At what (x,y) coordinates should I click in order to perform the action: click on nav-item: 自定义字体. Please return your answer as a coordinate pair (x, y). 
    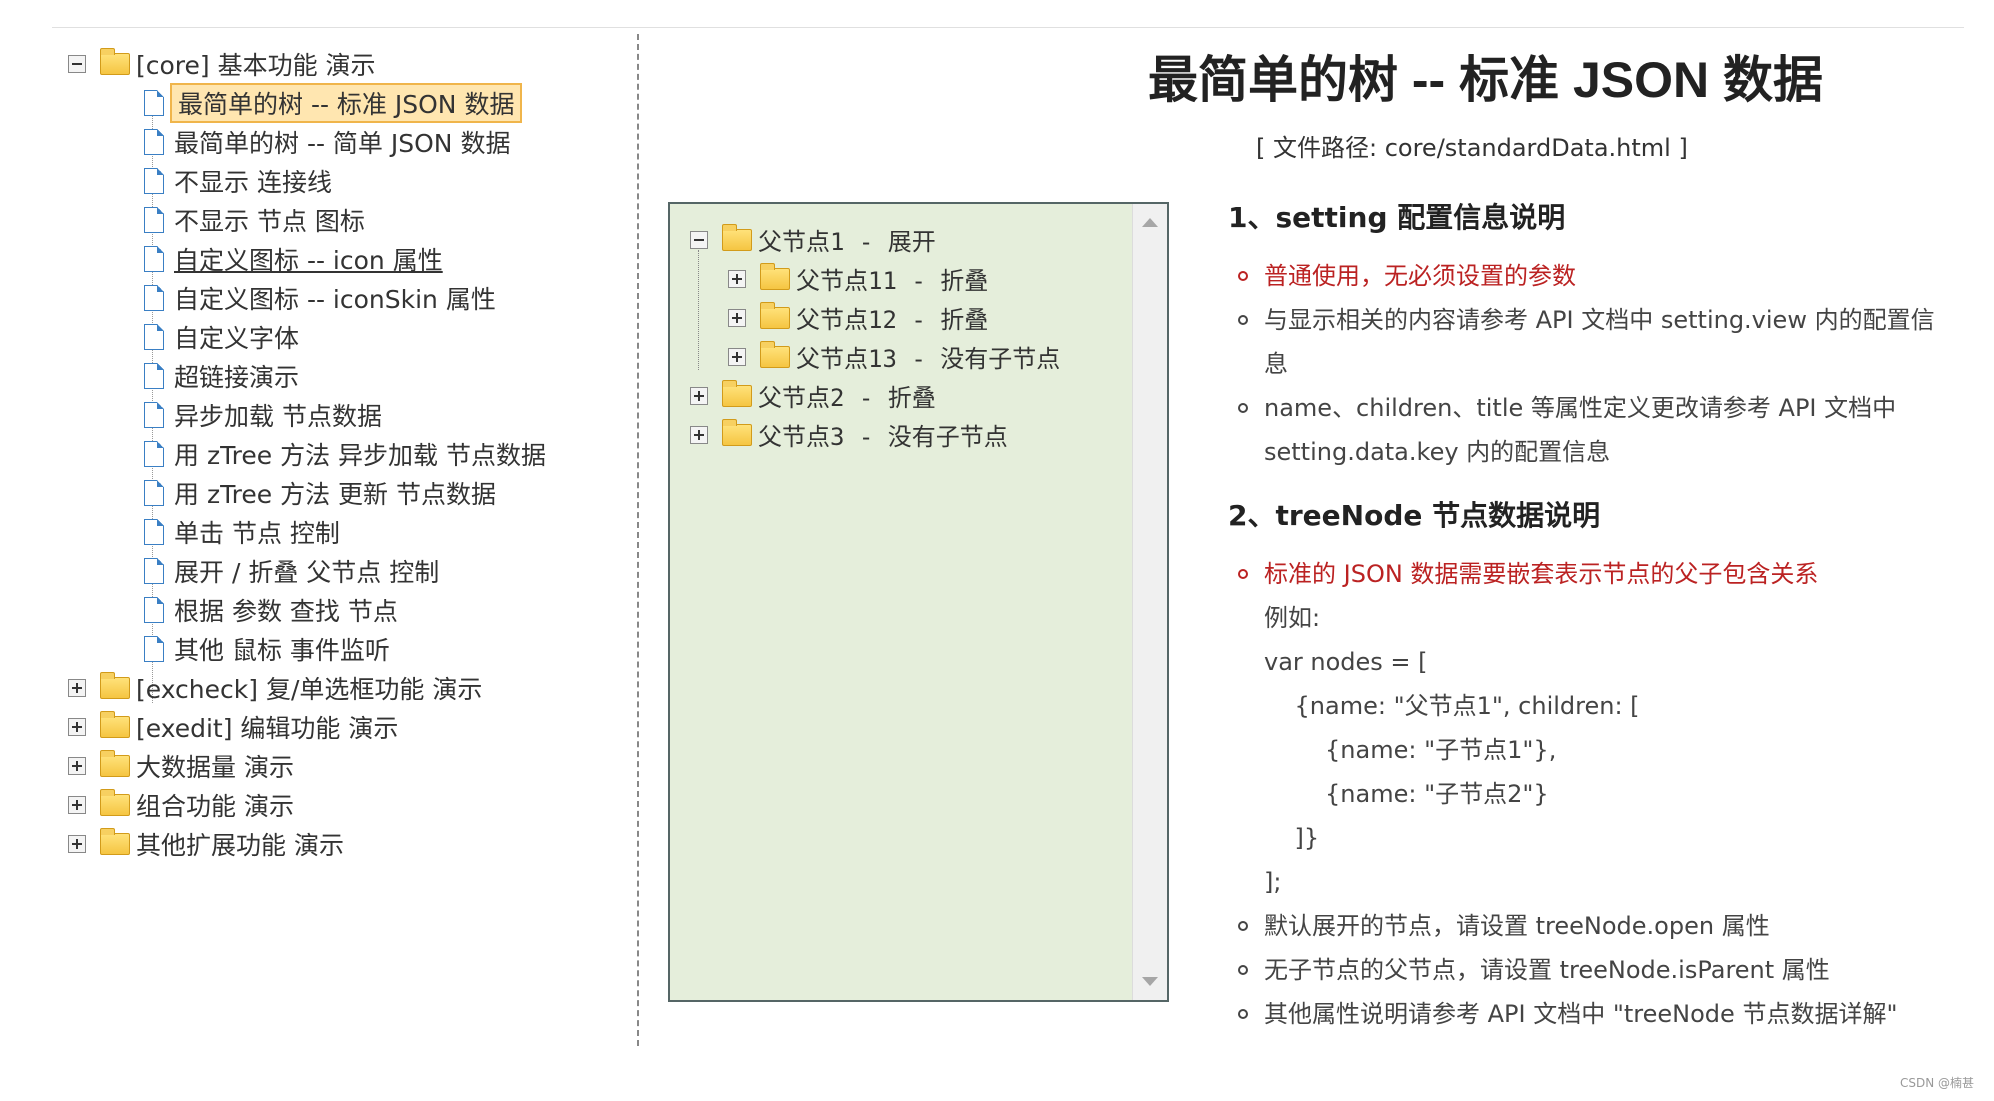
    Looking at the image, I should click on (348, 336).